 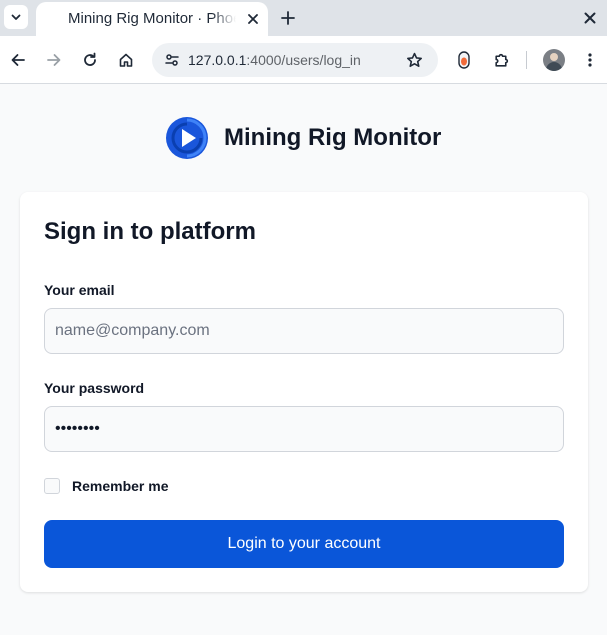 I want to click on avatar, so click(x=554, y=60).